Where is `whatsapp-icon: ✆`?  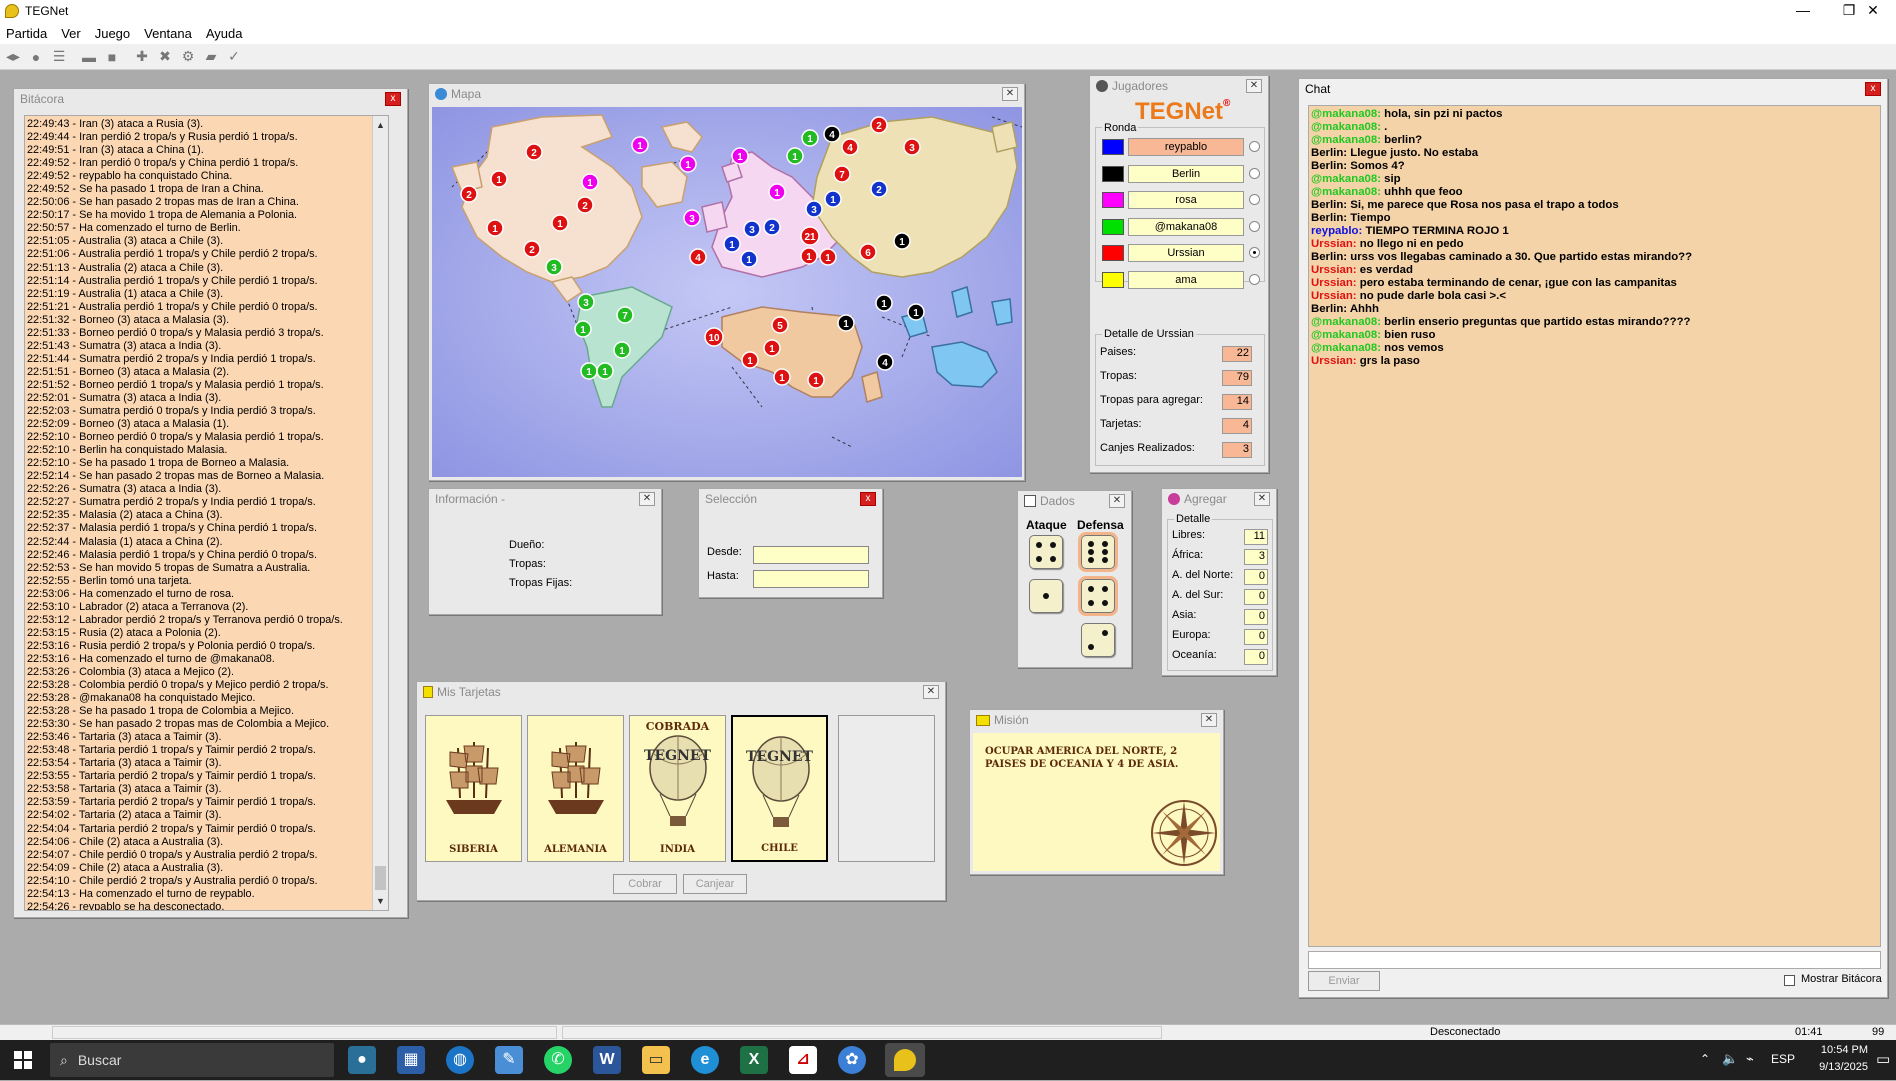
whatsapp-icon: ✆ is located at coordinates (558, 1060).